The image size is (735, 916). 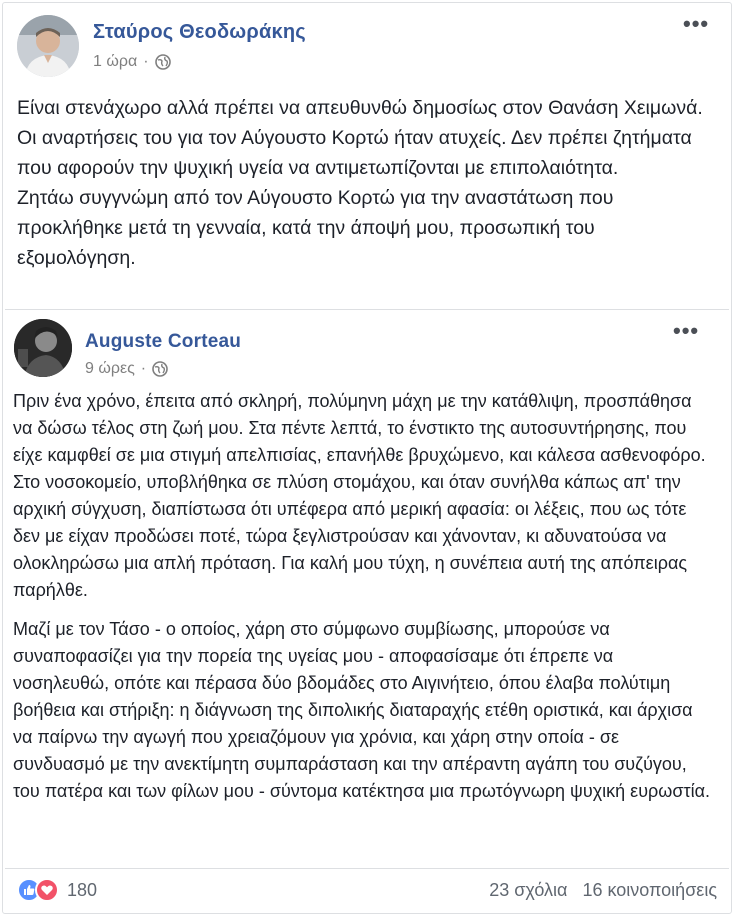 I want to click on shared-post-meta: 9 ώρες ·, so click(x=126, y=369).